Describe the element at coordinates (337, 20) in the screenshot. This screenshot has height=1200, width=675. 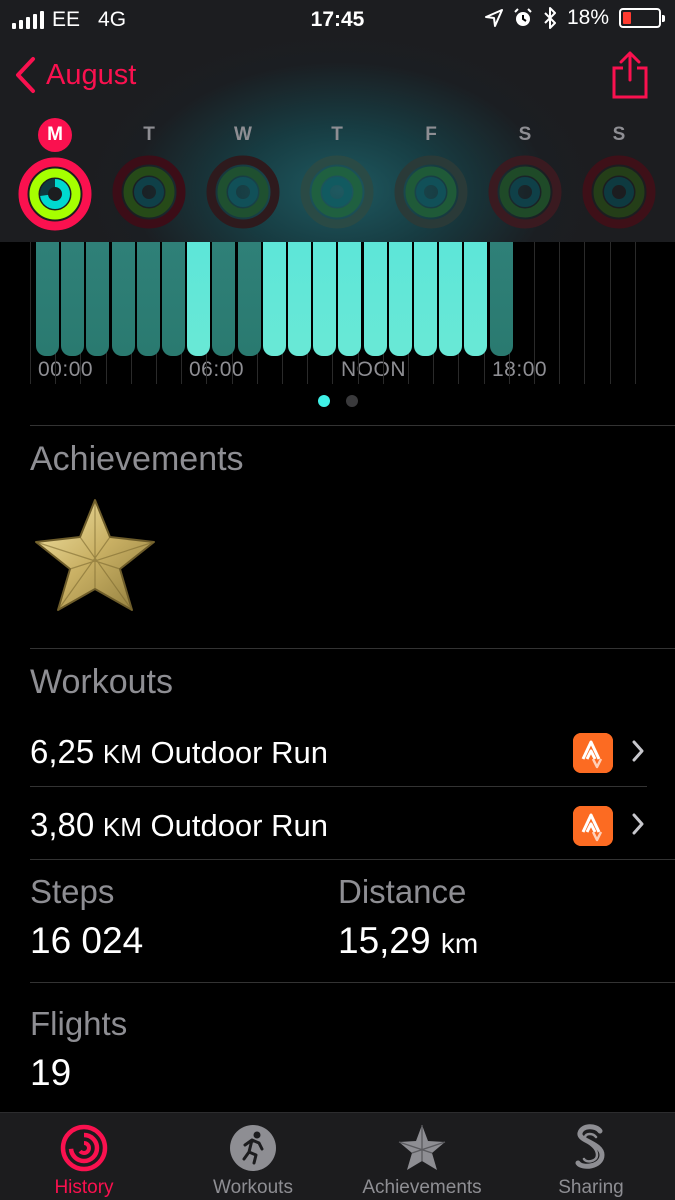
I see `status-bar: EE 4G 17:45 18%` at that location.